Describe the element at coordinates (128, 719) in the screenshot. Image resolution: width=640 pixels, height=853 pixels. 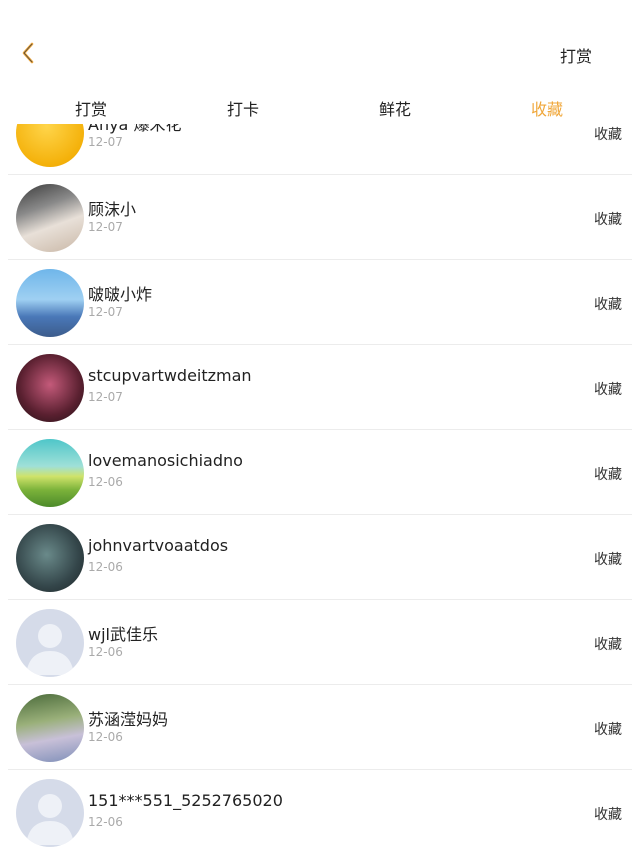
I see `user-name: 苏涵滢妈妈` at that location.